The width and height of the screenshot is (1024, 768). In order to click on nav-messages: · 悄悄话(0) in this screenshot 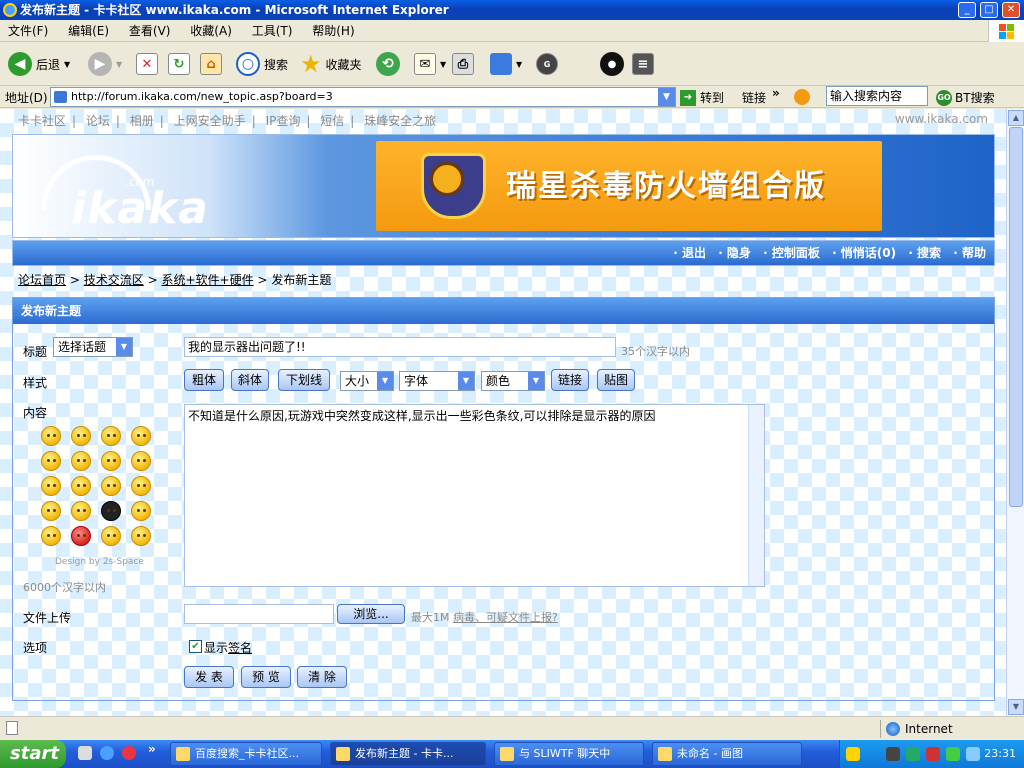, I will do `click(864, 253)`.